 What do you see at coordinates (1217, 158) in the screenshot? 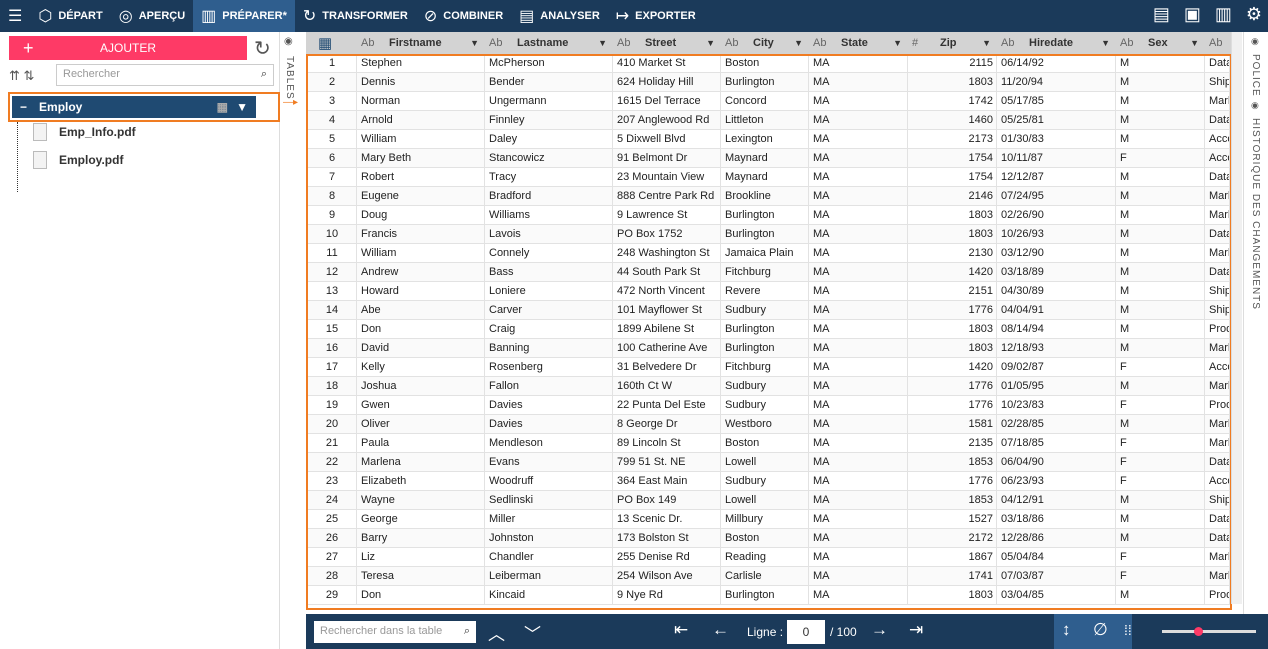
I see `table-cell: Acco` at bounding box center [1217, 158].